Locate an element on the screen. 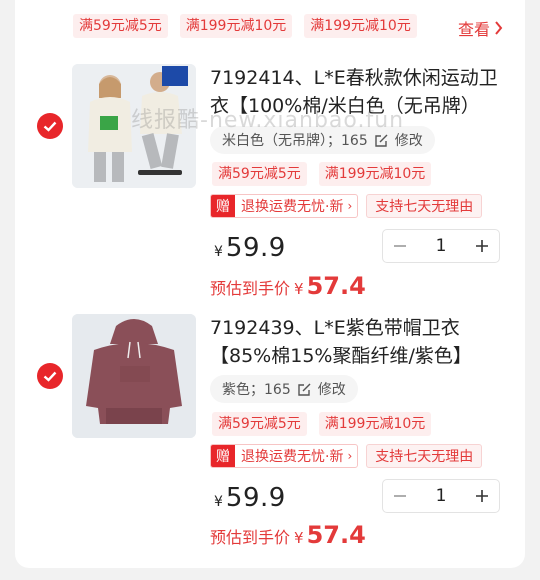  spec-selector: 紫色；165 修改 is located at coordinates (284, 389).